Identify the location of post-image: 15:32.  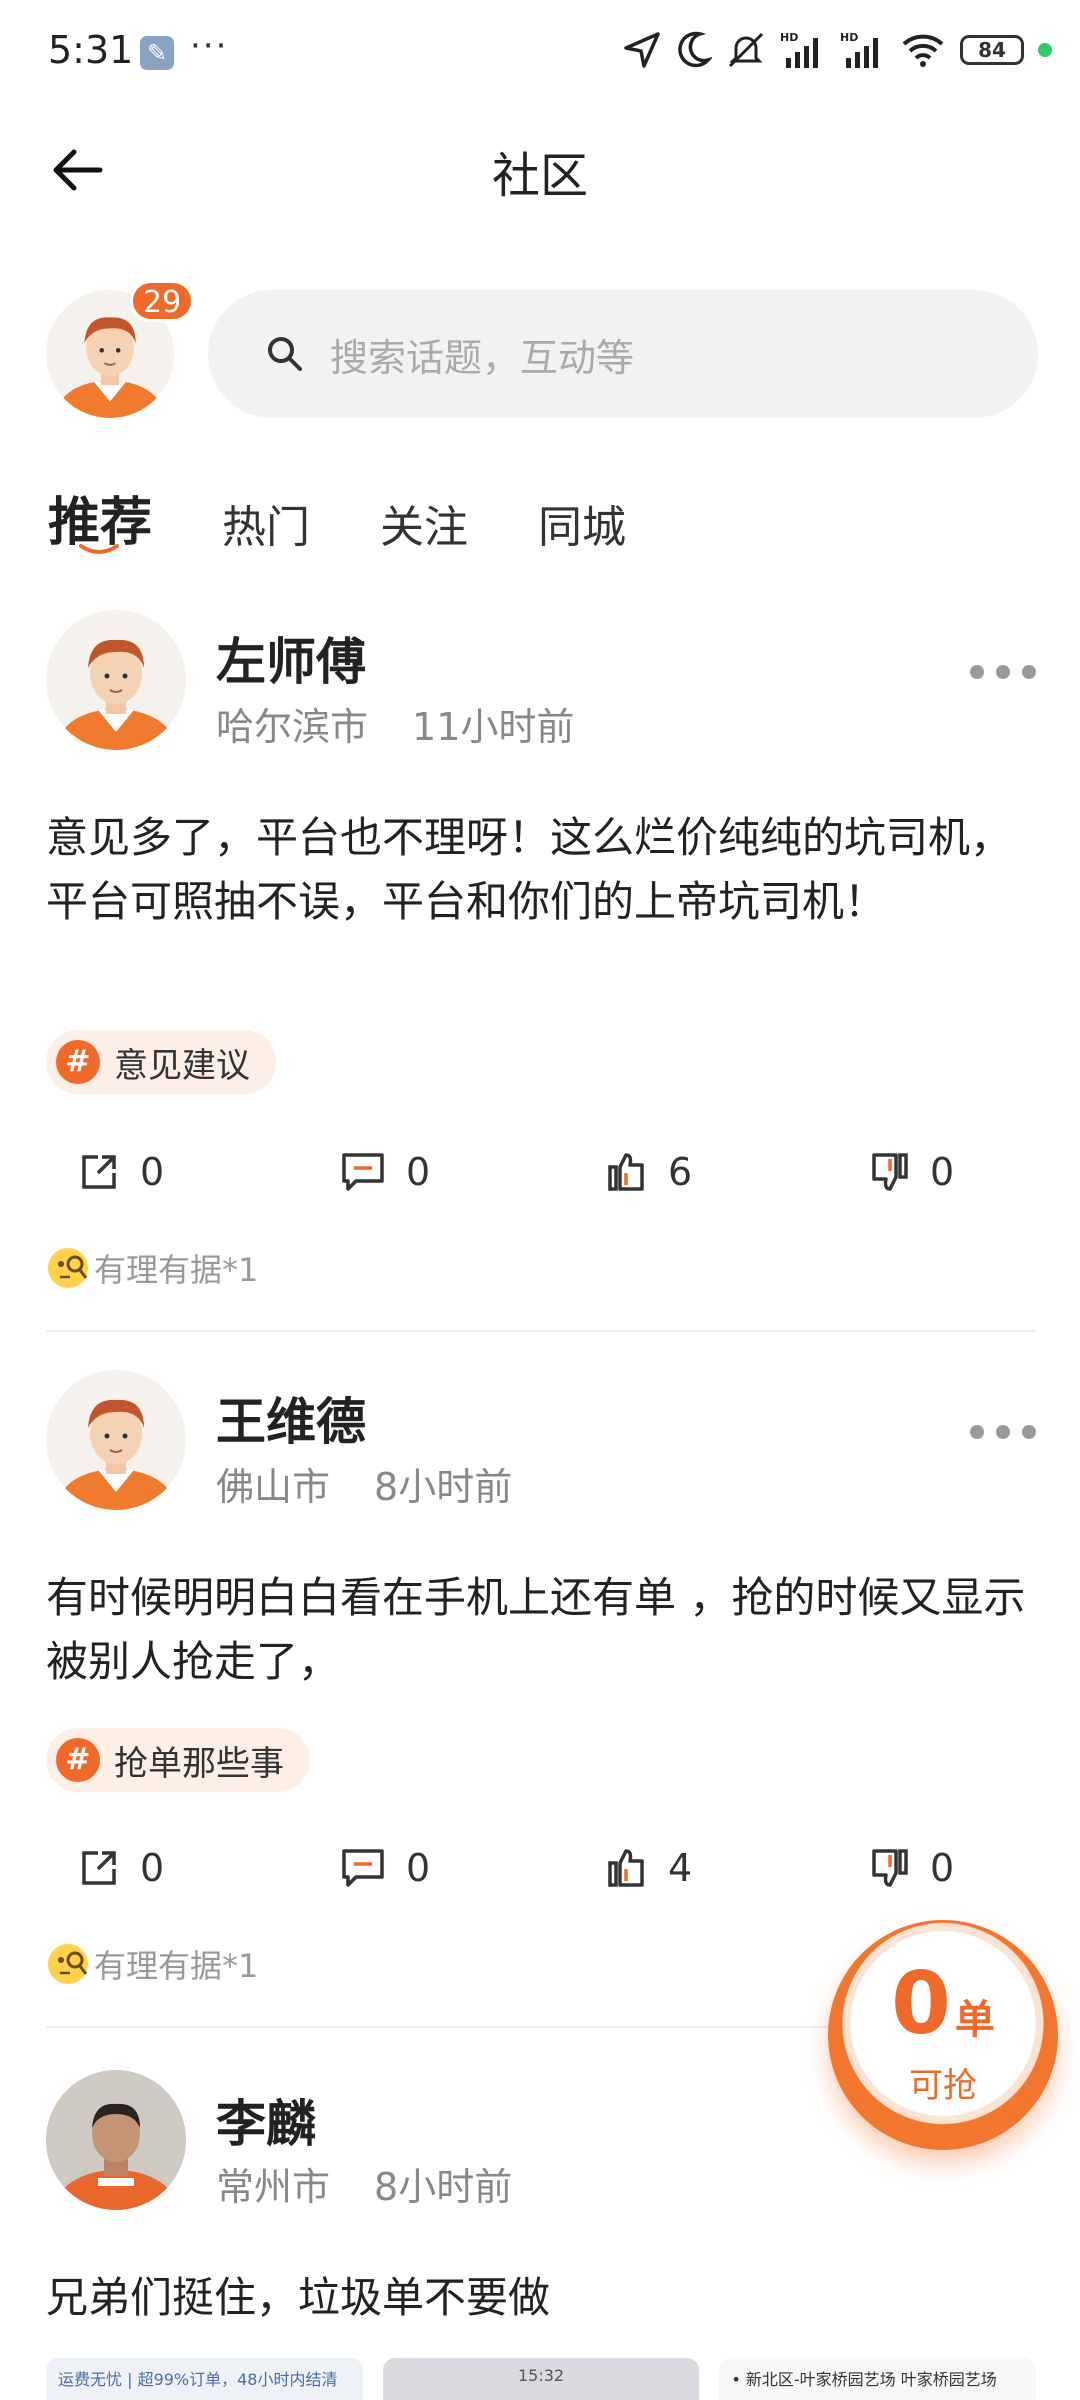
(541, 2379).